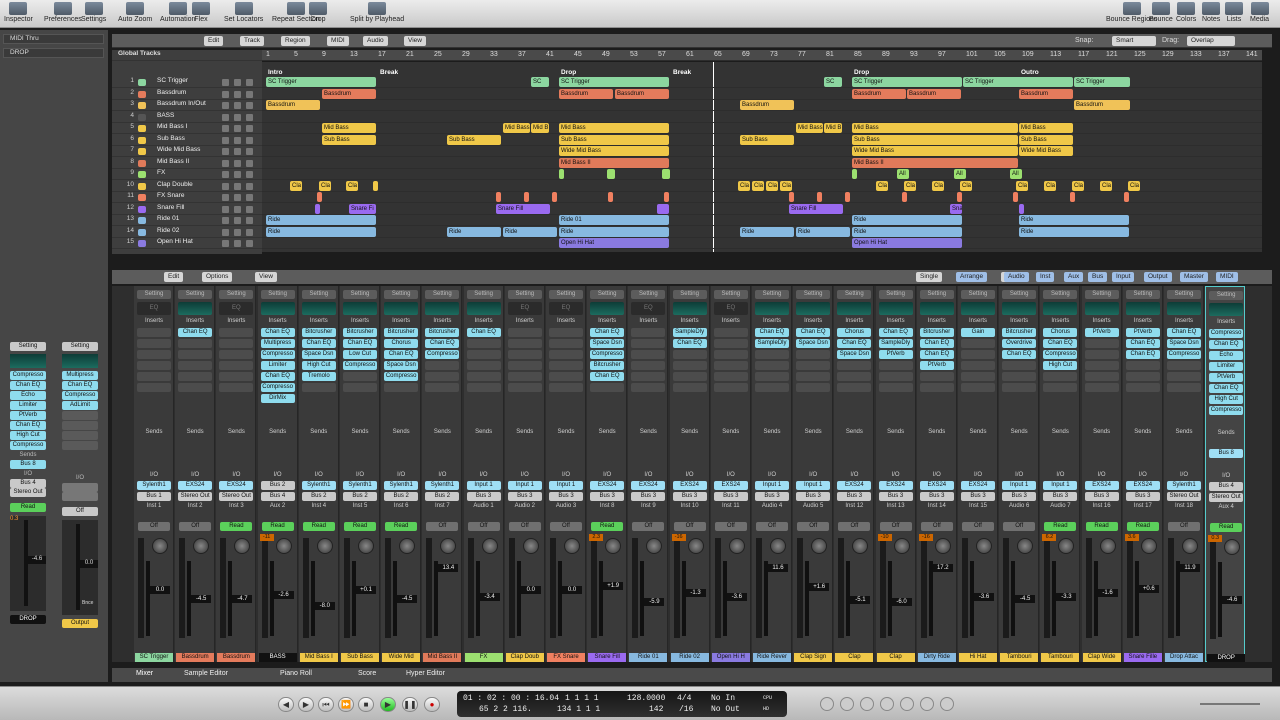 This screenshot has width=1280, height=720. Describe the element at coordinates (1066, 596) in the screenshot. I see `fader-value: -3.3` at that location.